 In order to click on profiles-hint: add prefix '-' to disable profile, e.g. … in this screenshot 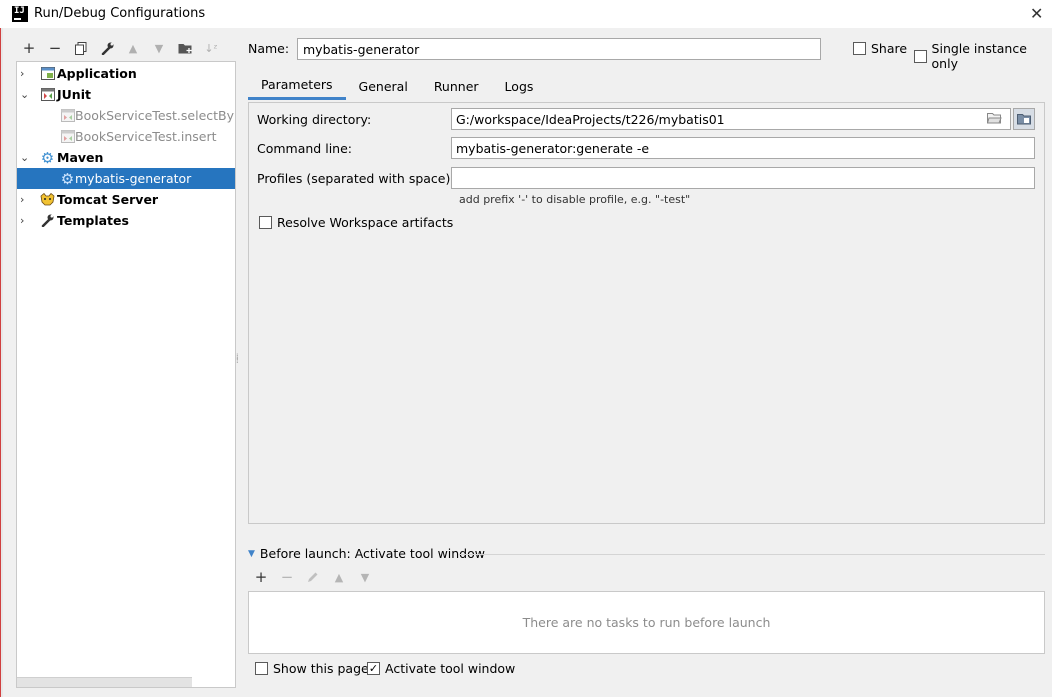, I will do `click(575, 199)`.